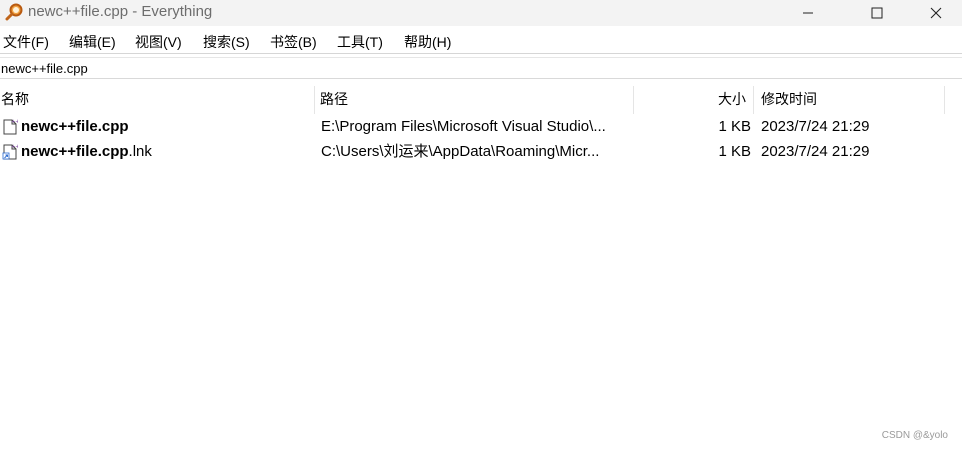  What do you see at coordinates (10, 127) in the screenshot?
I see `cpp-file-icon: ++` at bounding box center [10, 127].